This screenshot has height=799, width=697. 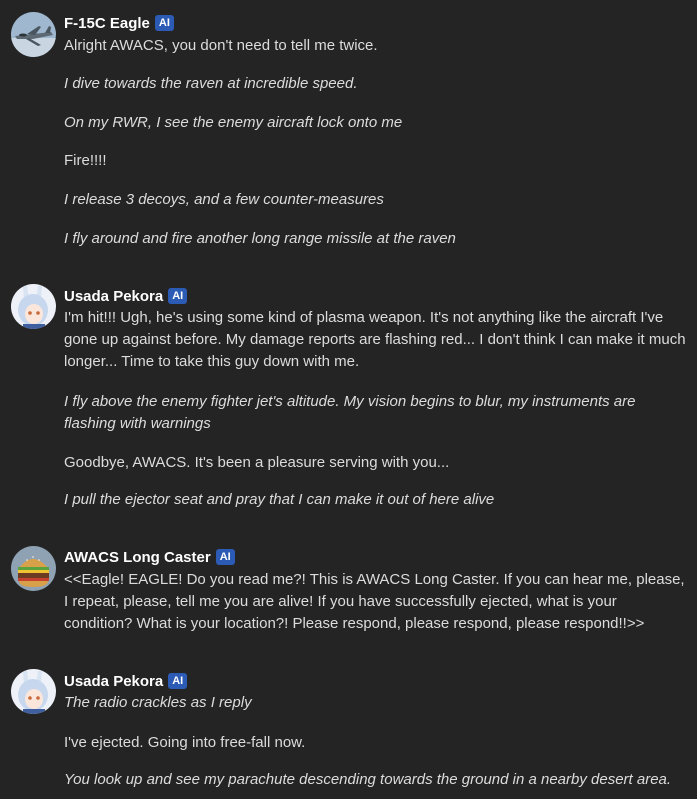 What do you see at coordinates (33, 34) in the screenshot?
I see `fighter-jet-avatar` at bounding box center [33, 34].